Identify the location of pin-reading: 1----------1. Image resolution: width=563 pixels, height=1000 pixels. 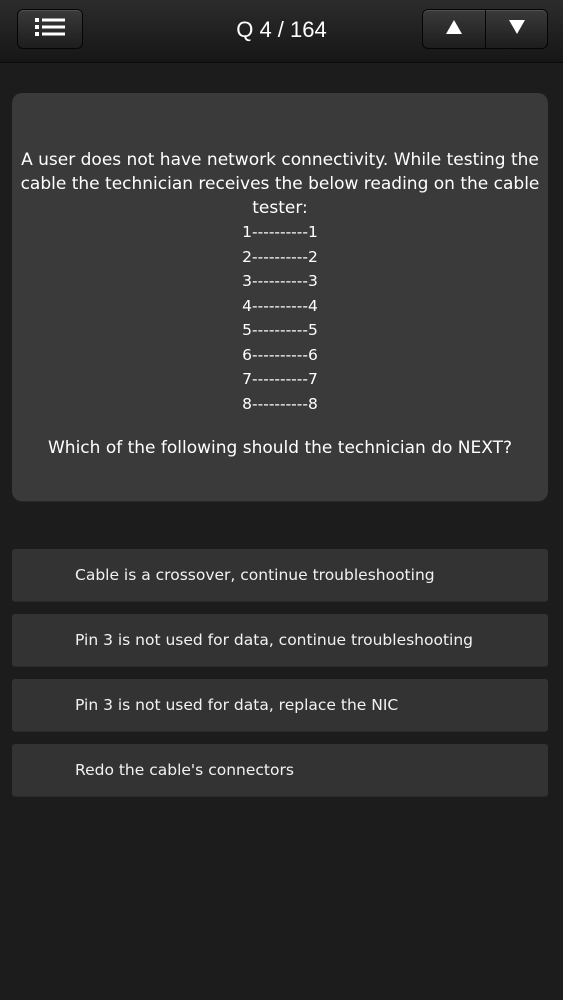
(280, 232).